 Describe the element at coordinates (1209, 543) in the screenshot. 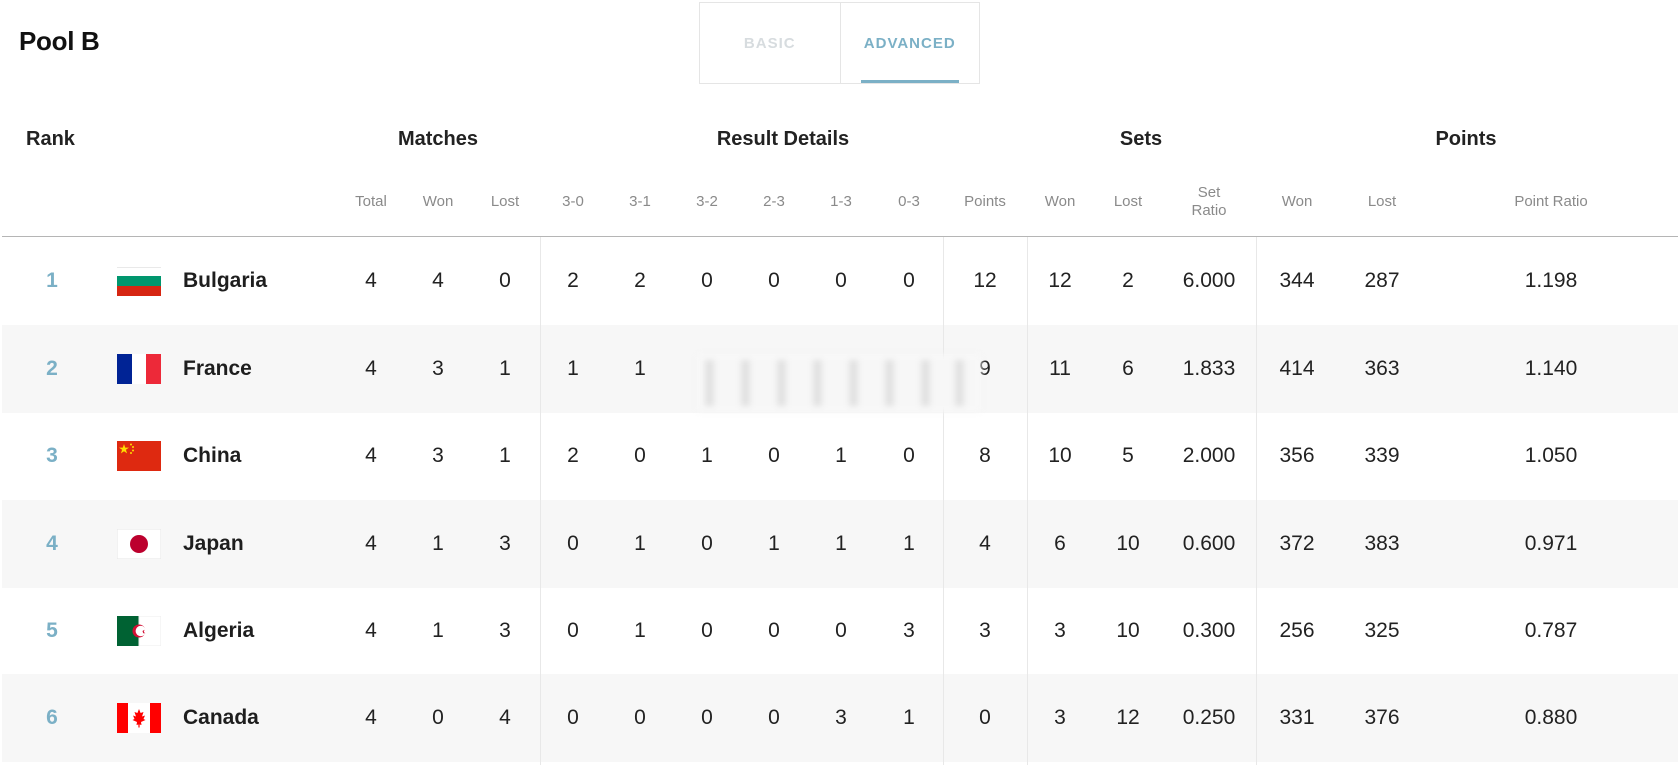

I see `set-ratio-value: 0.600` at that location.